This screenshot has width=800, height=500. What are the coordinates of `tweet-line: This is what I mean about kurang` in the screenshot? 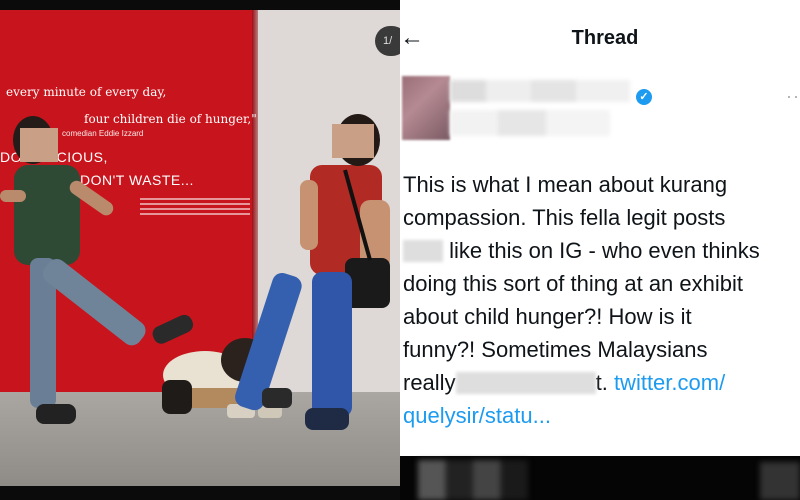 It's located at (565, 184).